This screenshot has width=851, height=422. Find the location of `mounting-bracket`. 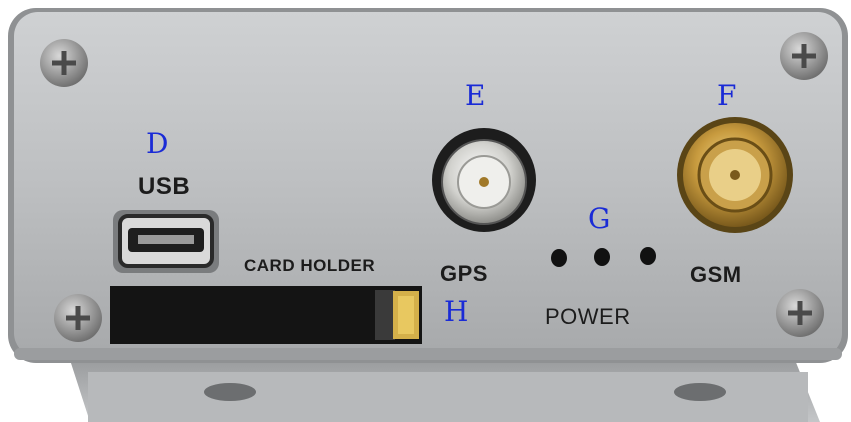

mounting-bracket is located at coordinates (445, 391).